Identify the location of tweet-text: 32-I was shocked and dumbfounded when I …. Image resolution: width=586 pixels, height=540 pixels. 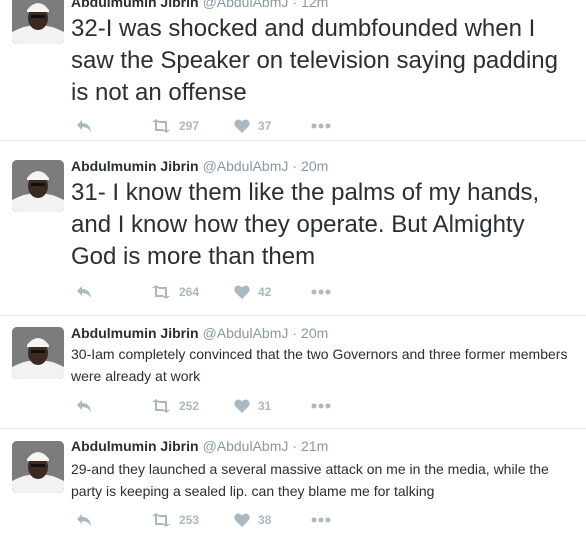
(314, 60).